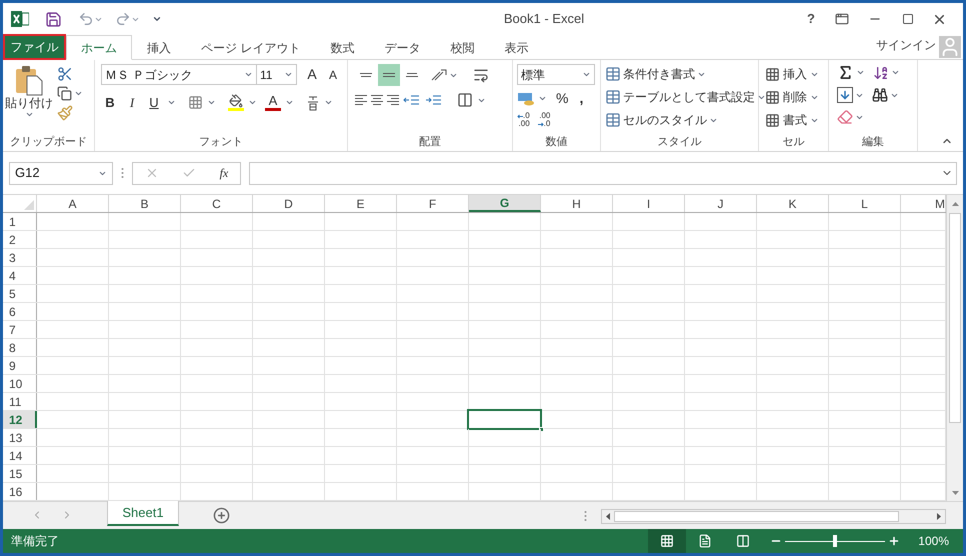  Describe the element at coordinates (61, 173) in the screenshot. I see `name-box: G12` at that location.